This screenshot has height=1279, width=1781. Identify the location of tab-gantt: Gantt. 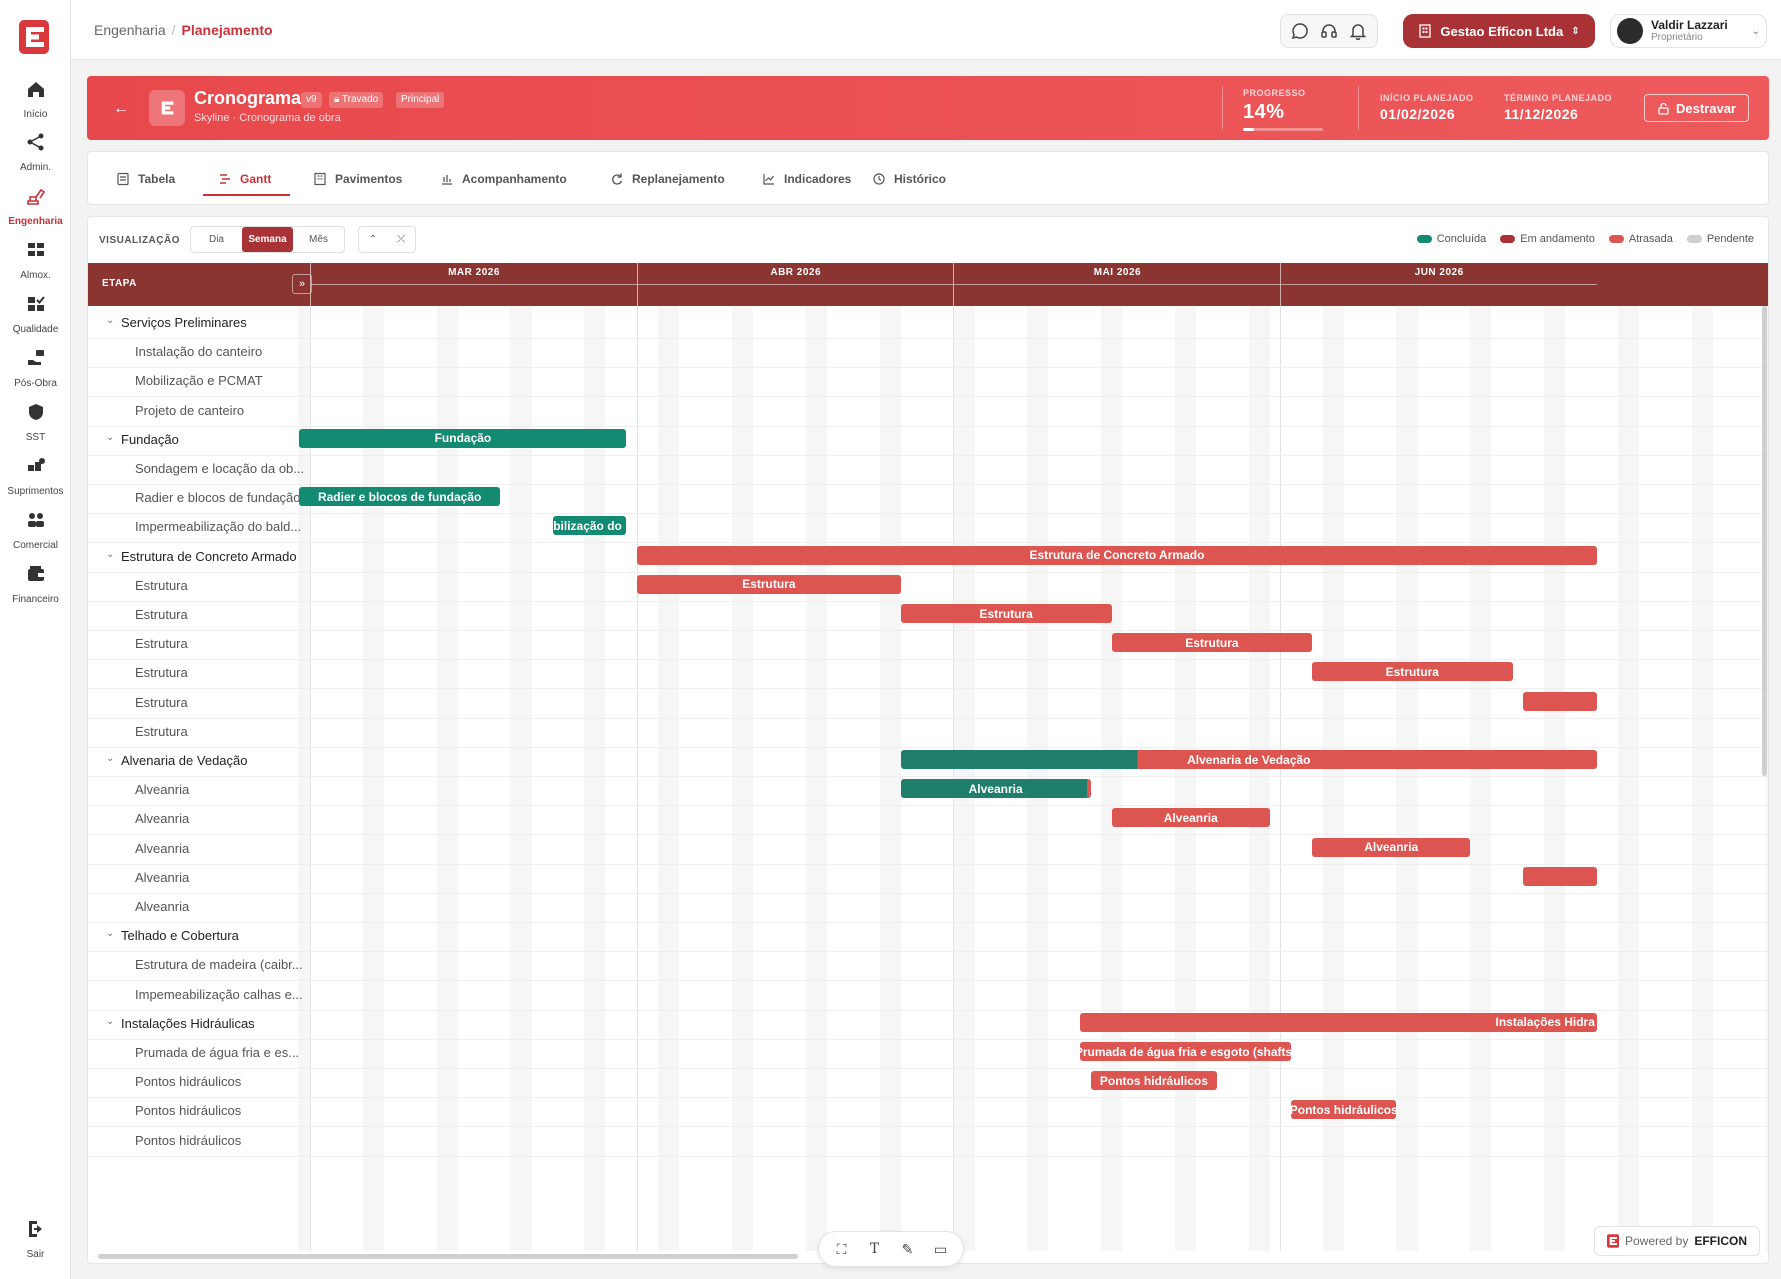
(244, 179).